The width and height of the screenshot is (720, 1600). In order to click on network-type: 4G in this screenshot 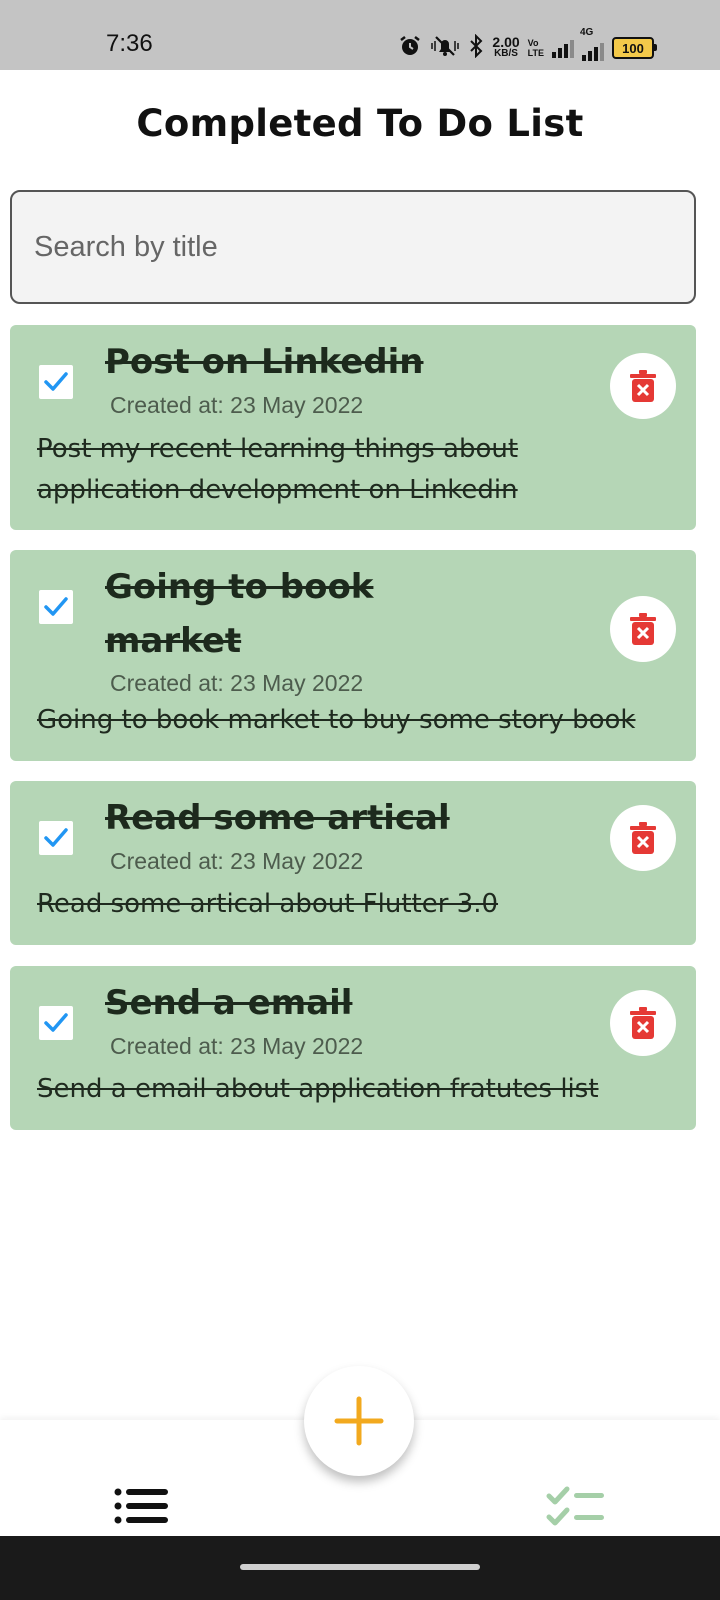, I will do `click(587, 32)`.